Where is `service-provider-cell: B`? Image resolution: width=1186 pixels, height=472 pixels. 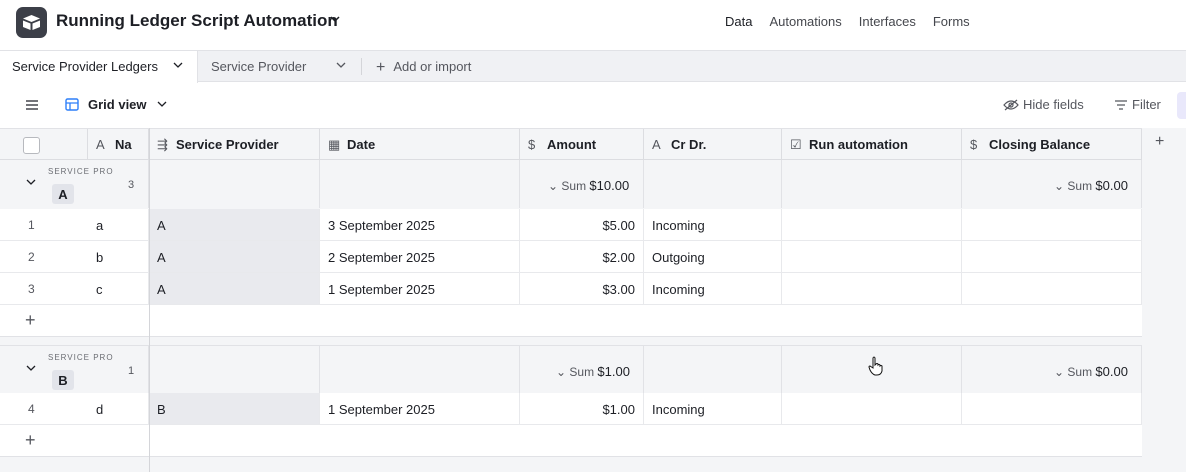
service-provider-cell: B is located at coordinates (234, 408).